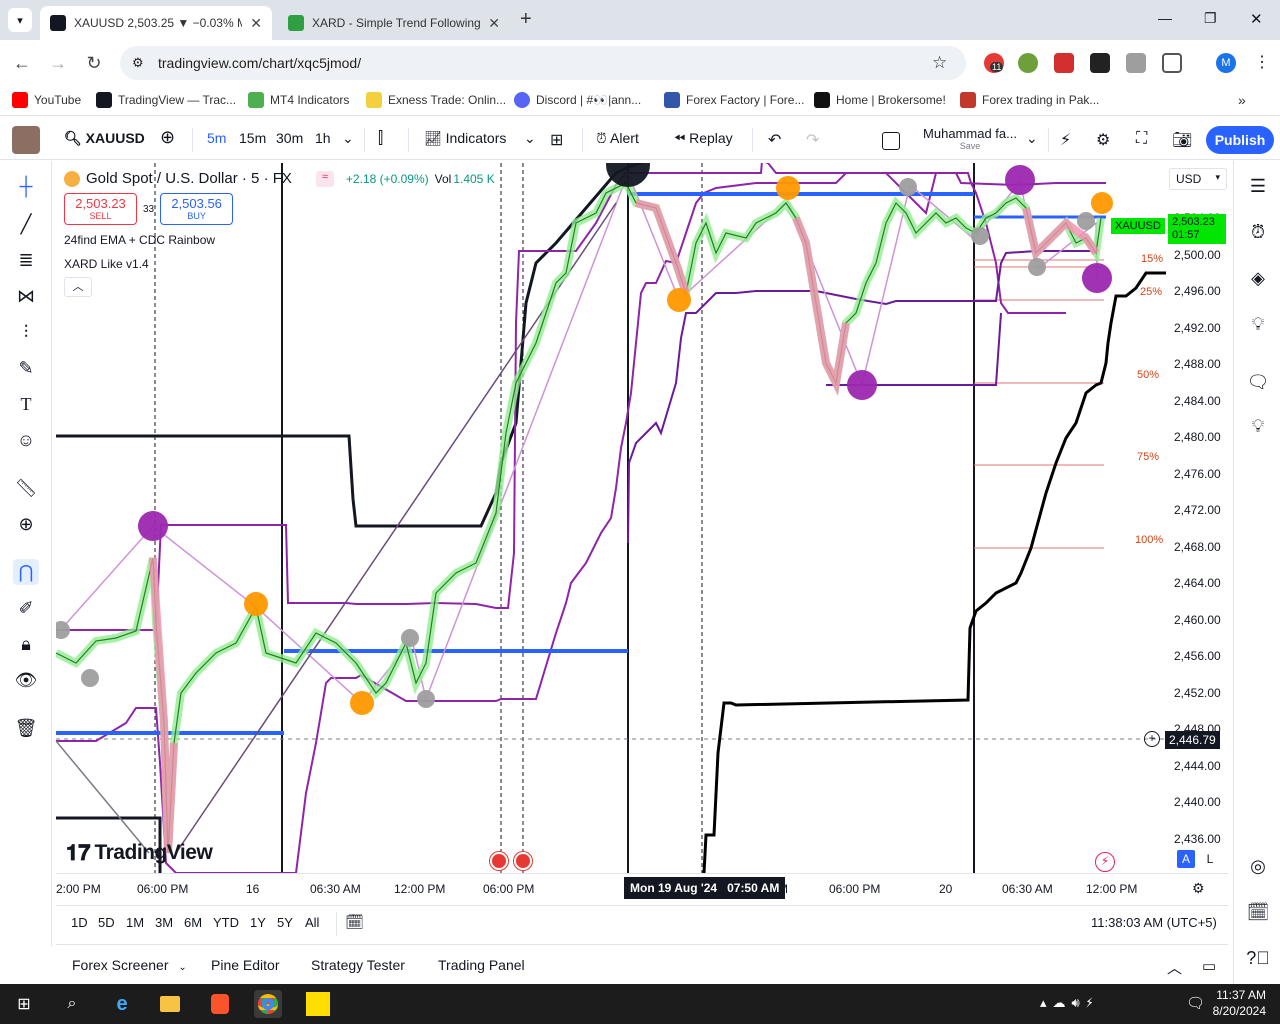 This screenshot has height=1024, width=1280. I want to click on object-tree-layers-icon: ◈, so click(1258, 278).